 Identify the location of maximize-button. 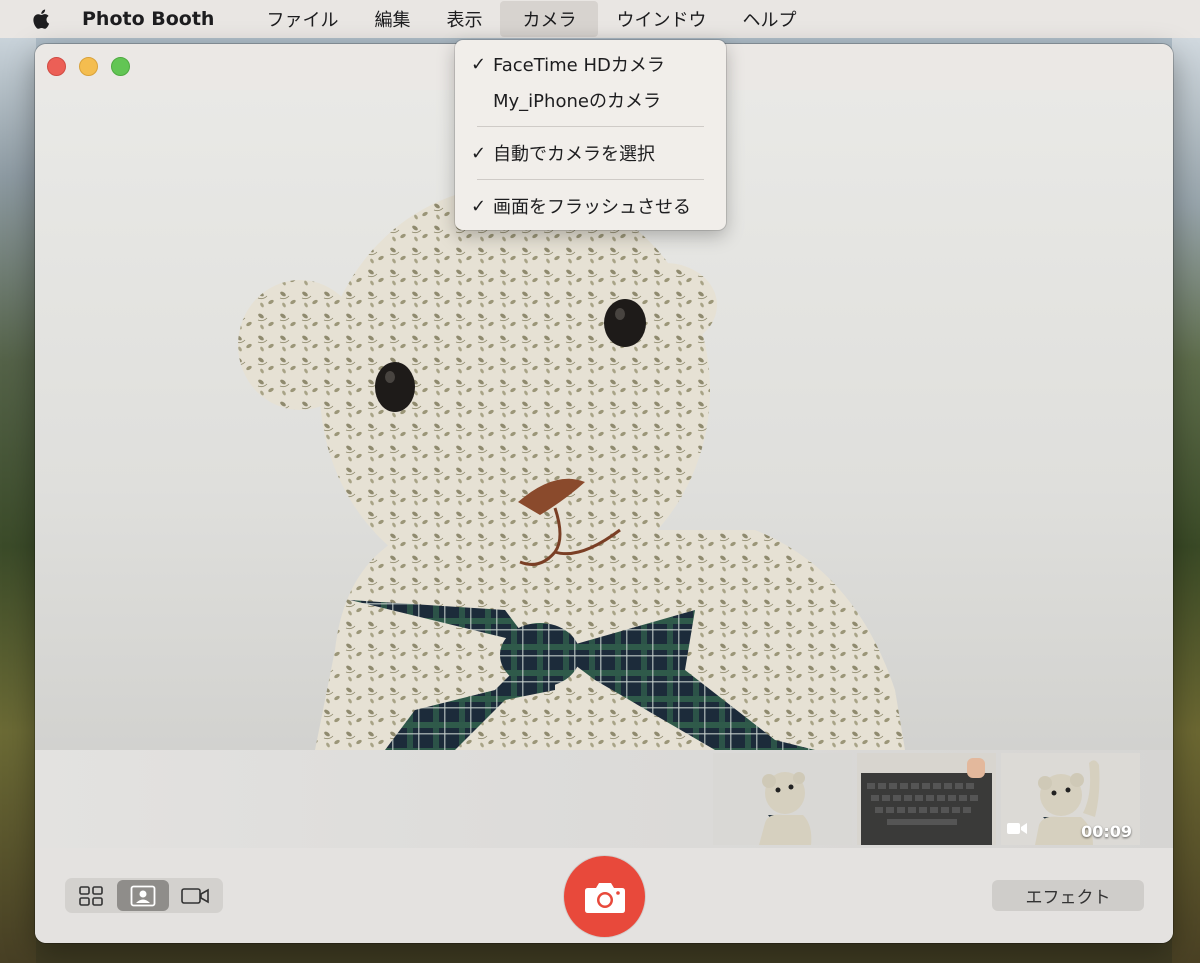
(120, 66).